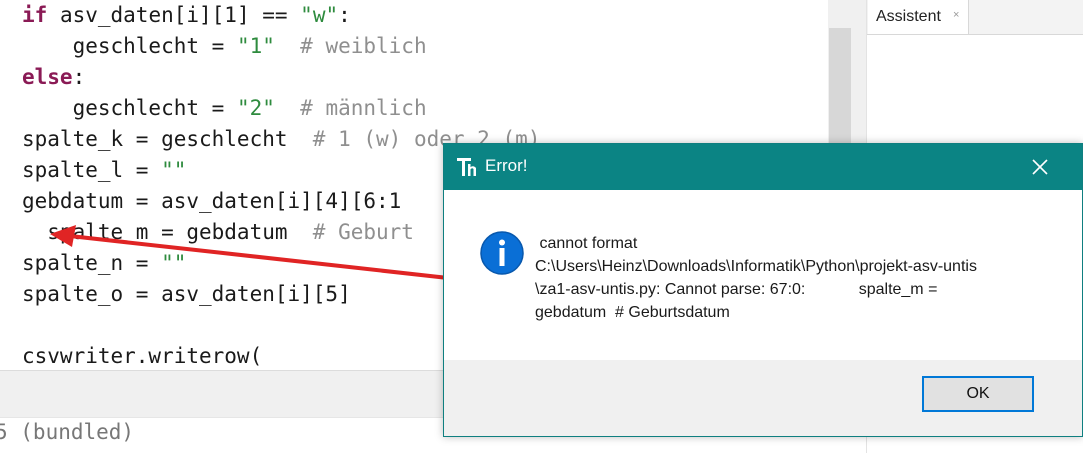 The image size is (1083, 454). What do you see at coordinates (142, 356) in the screenshot?
I see `code-token: csvwriter.writerow(` at bounding box center [142, 356].